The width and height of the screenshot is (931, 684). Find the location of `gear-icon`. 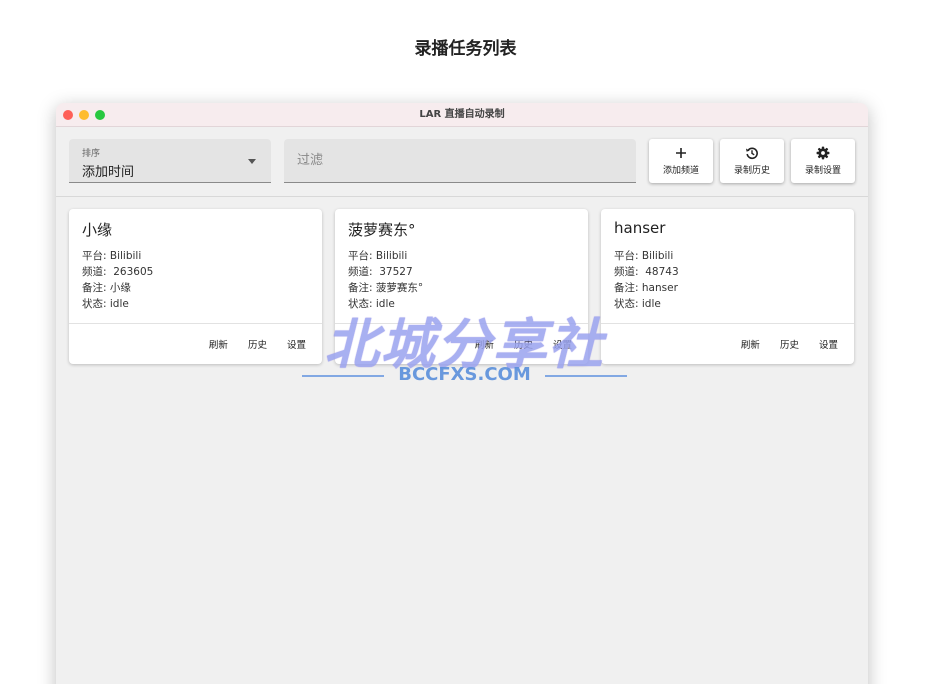

gear-icon is located at coordinates (823, 153).